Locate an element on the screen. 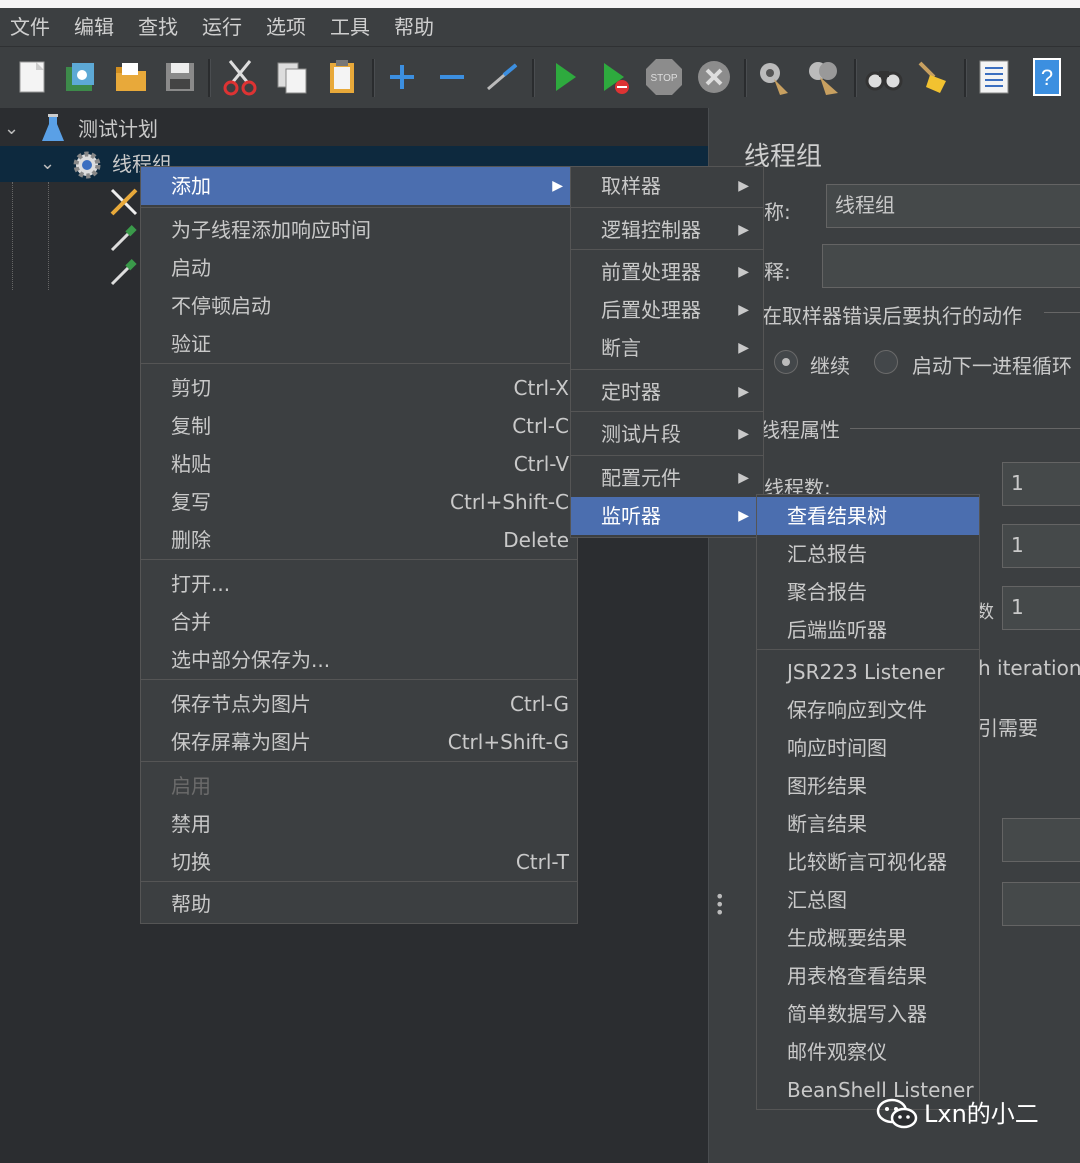  context-menu-item: 复制 Ctrl-C is located at coordinates (359, 426).